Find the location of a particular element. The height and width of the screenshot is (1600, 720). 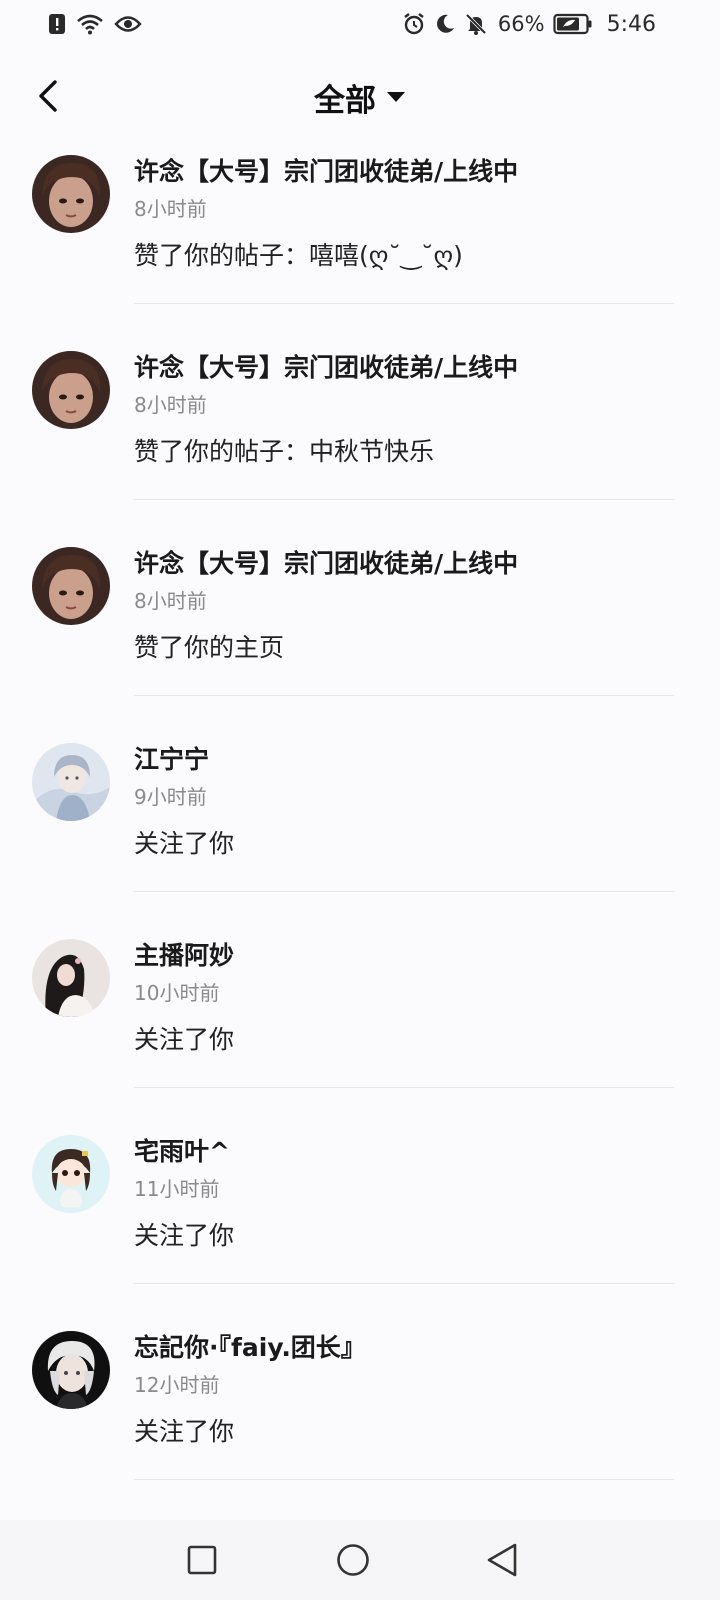

recents-button is located at coordinates (202, 1560).